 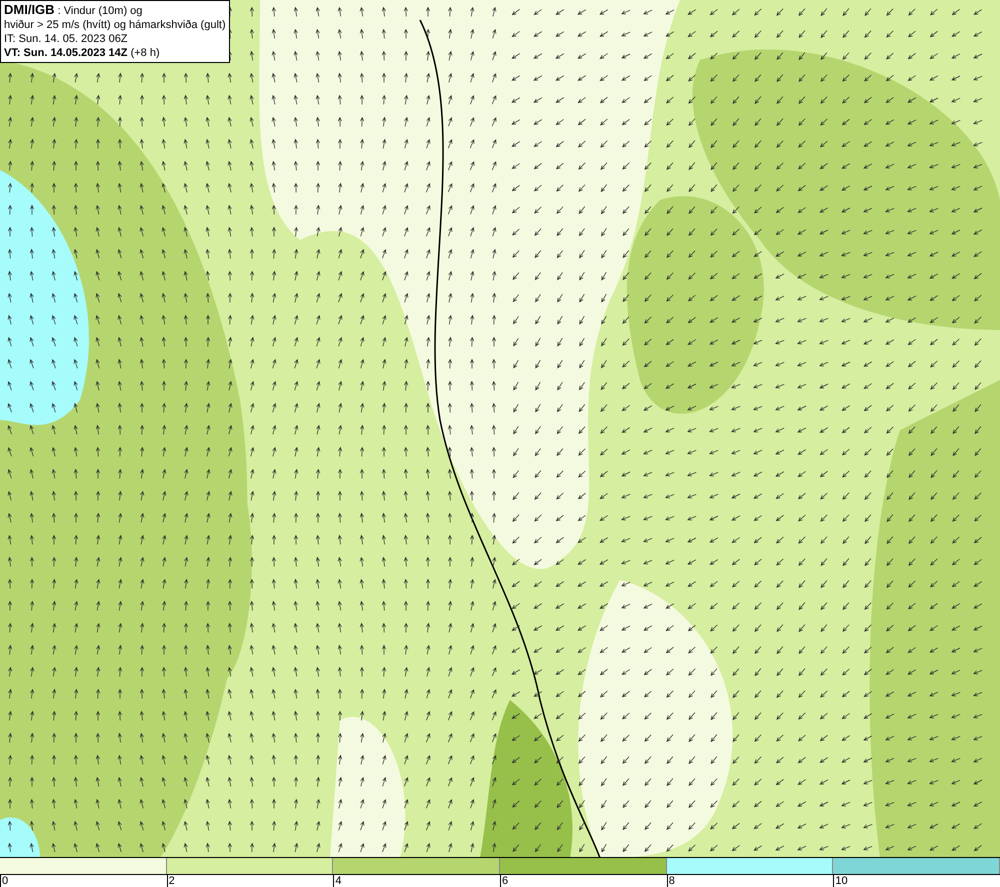 What do you see at coordinates (338, 881) in the screenshot?
I see `legend-tick-label: 4` at bounding box center [338, 881].